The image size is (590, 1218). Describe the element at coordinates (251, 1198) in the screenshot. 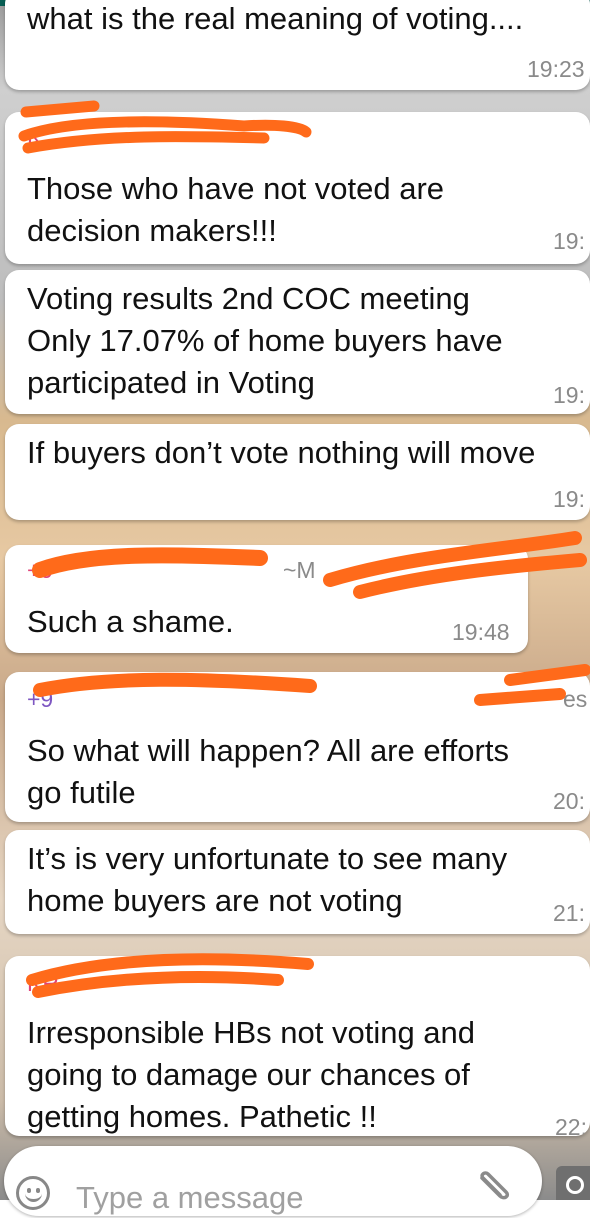

I see `message-input` at that location.